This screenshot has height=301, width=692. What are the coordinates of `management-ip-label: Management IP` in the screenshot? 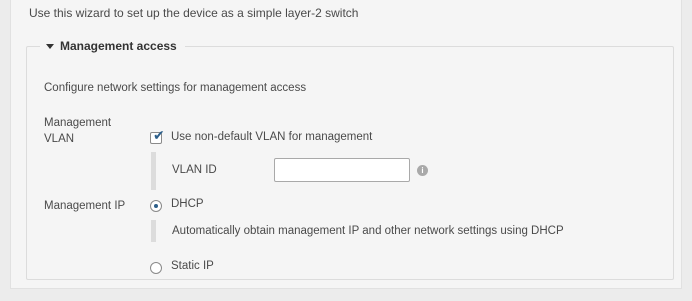 It's located at (85, 206).